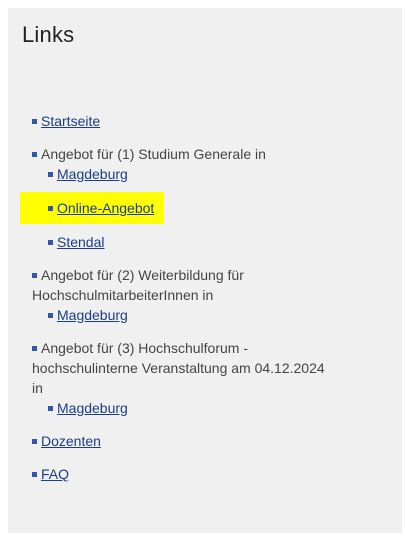 Image resolution: width=405 pixels, height=541 pixels. I want to click on sub-item-magdeburg-2: Magdeburg, so click(220, 315).